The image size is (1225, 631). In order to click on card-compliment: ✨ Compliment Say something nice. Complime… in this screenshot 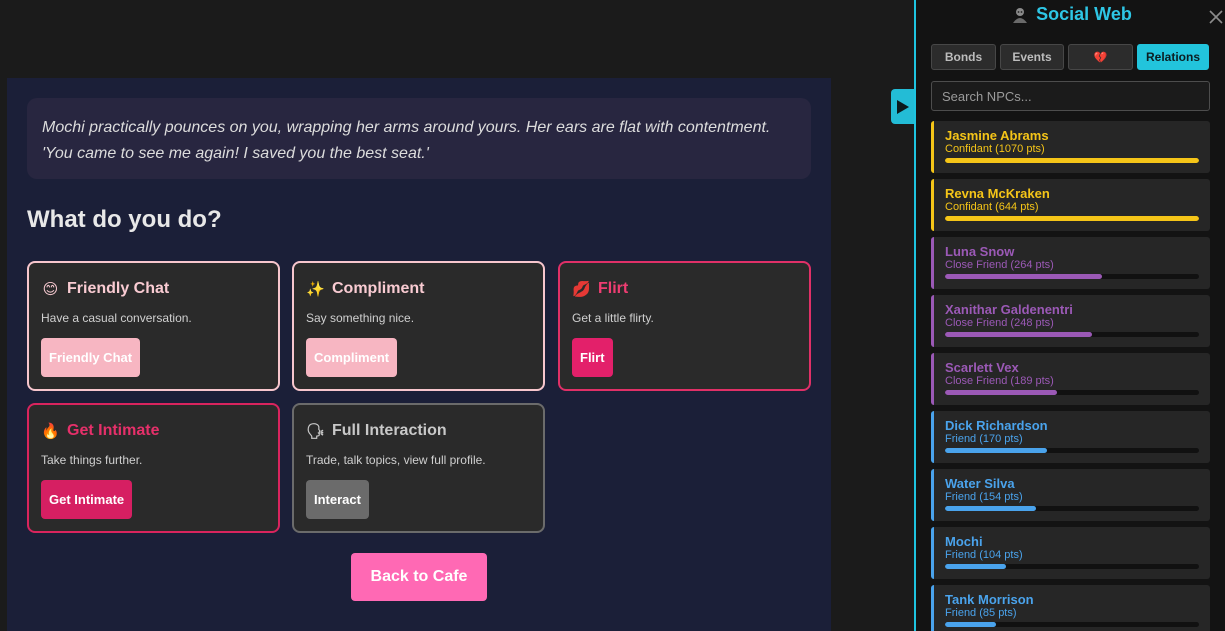, I will do `click(418, 326)`.